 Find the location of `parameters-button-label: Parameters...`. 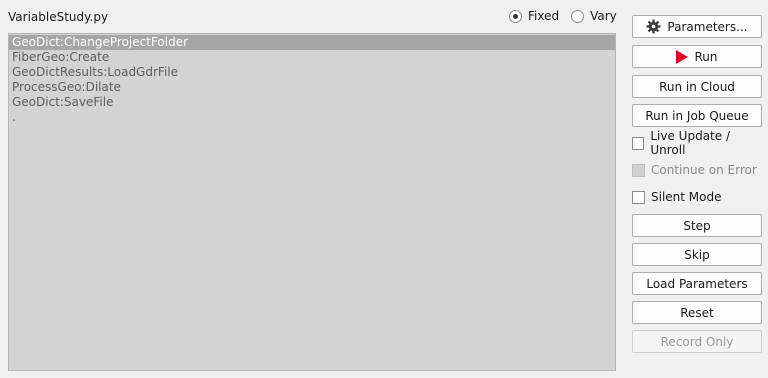

parameters-button-label: Parameters... is located at coordinates (707, 26).